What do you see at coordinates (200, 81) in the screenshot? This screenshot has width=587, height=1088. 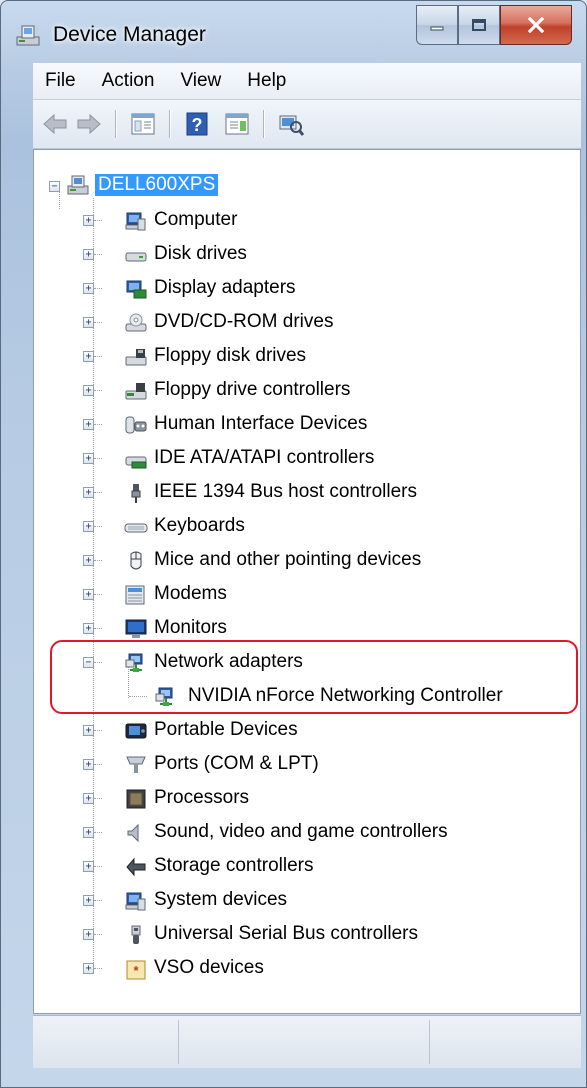 I see `menu-view: View` at bounding box center [200, 81].